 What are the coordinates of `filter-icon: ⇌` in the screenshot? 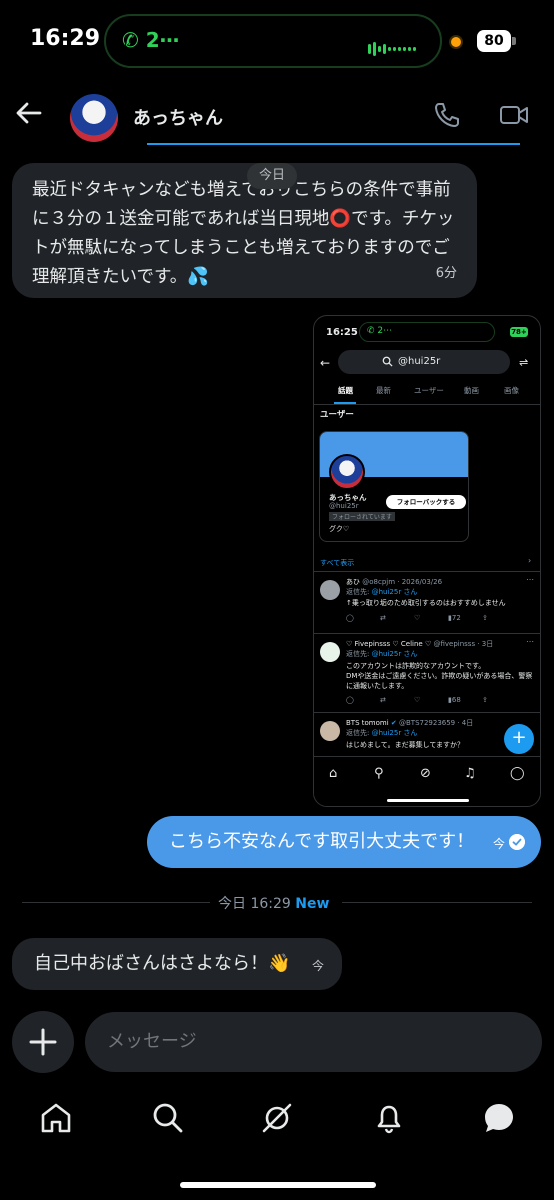 It's located at (524, 362).